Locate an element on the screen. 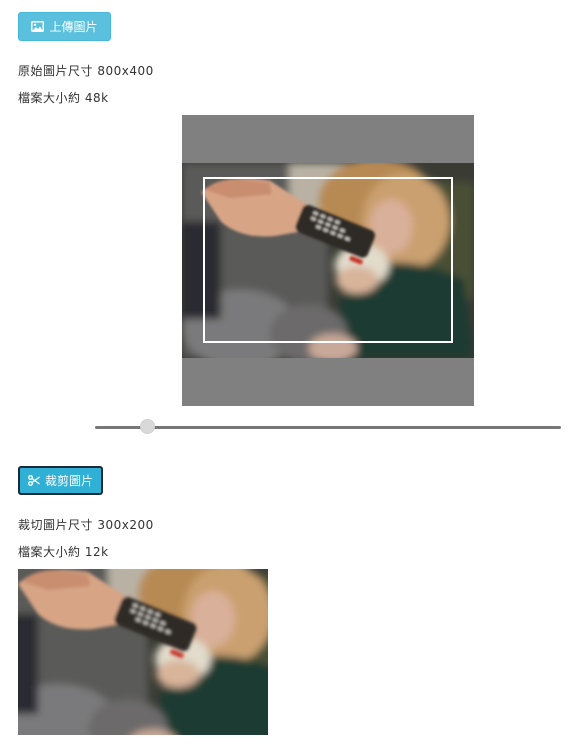 The height and width of the screenshot is (753, 584). crop-button-label: 裁剪圖片 is located at coordinates (68, 481).